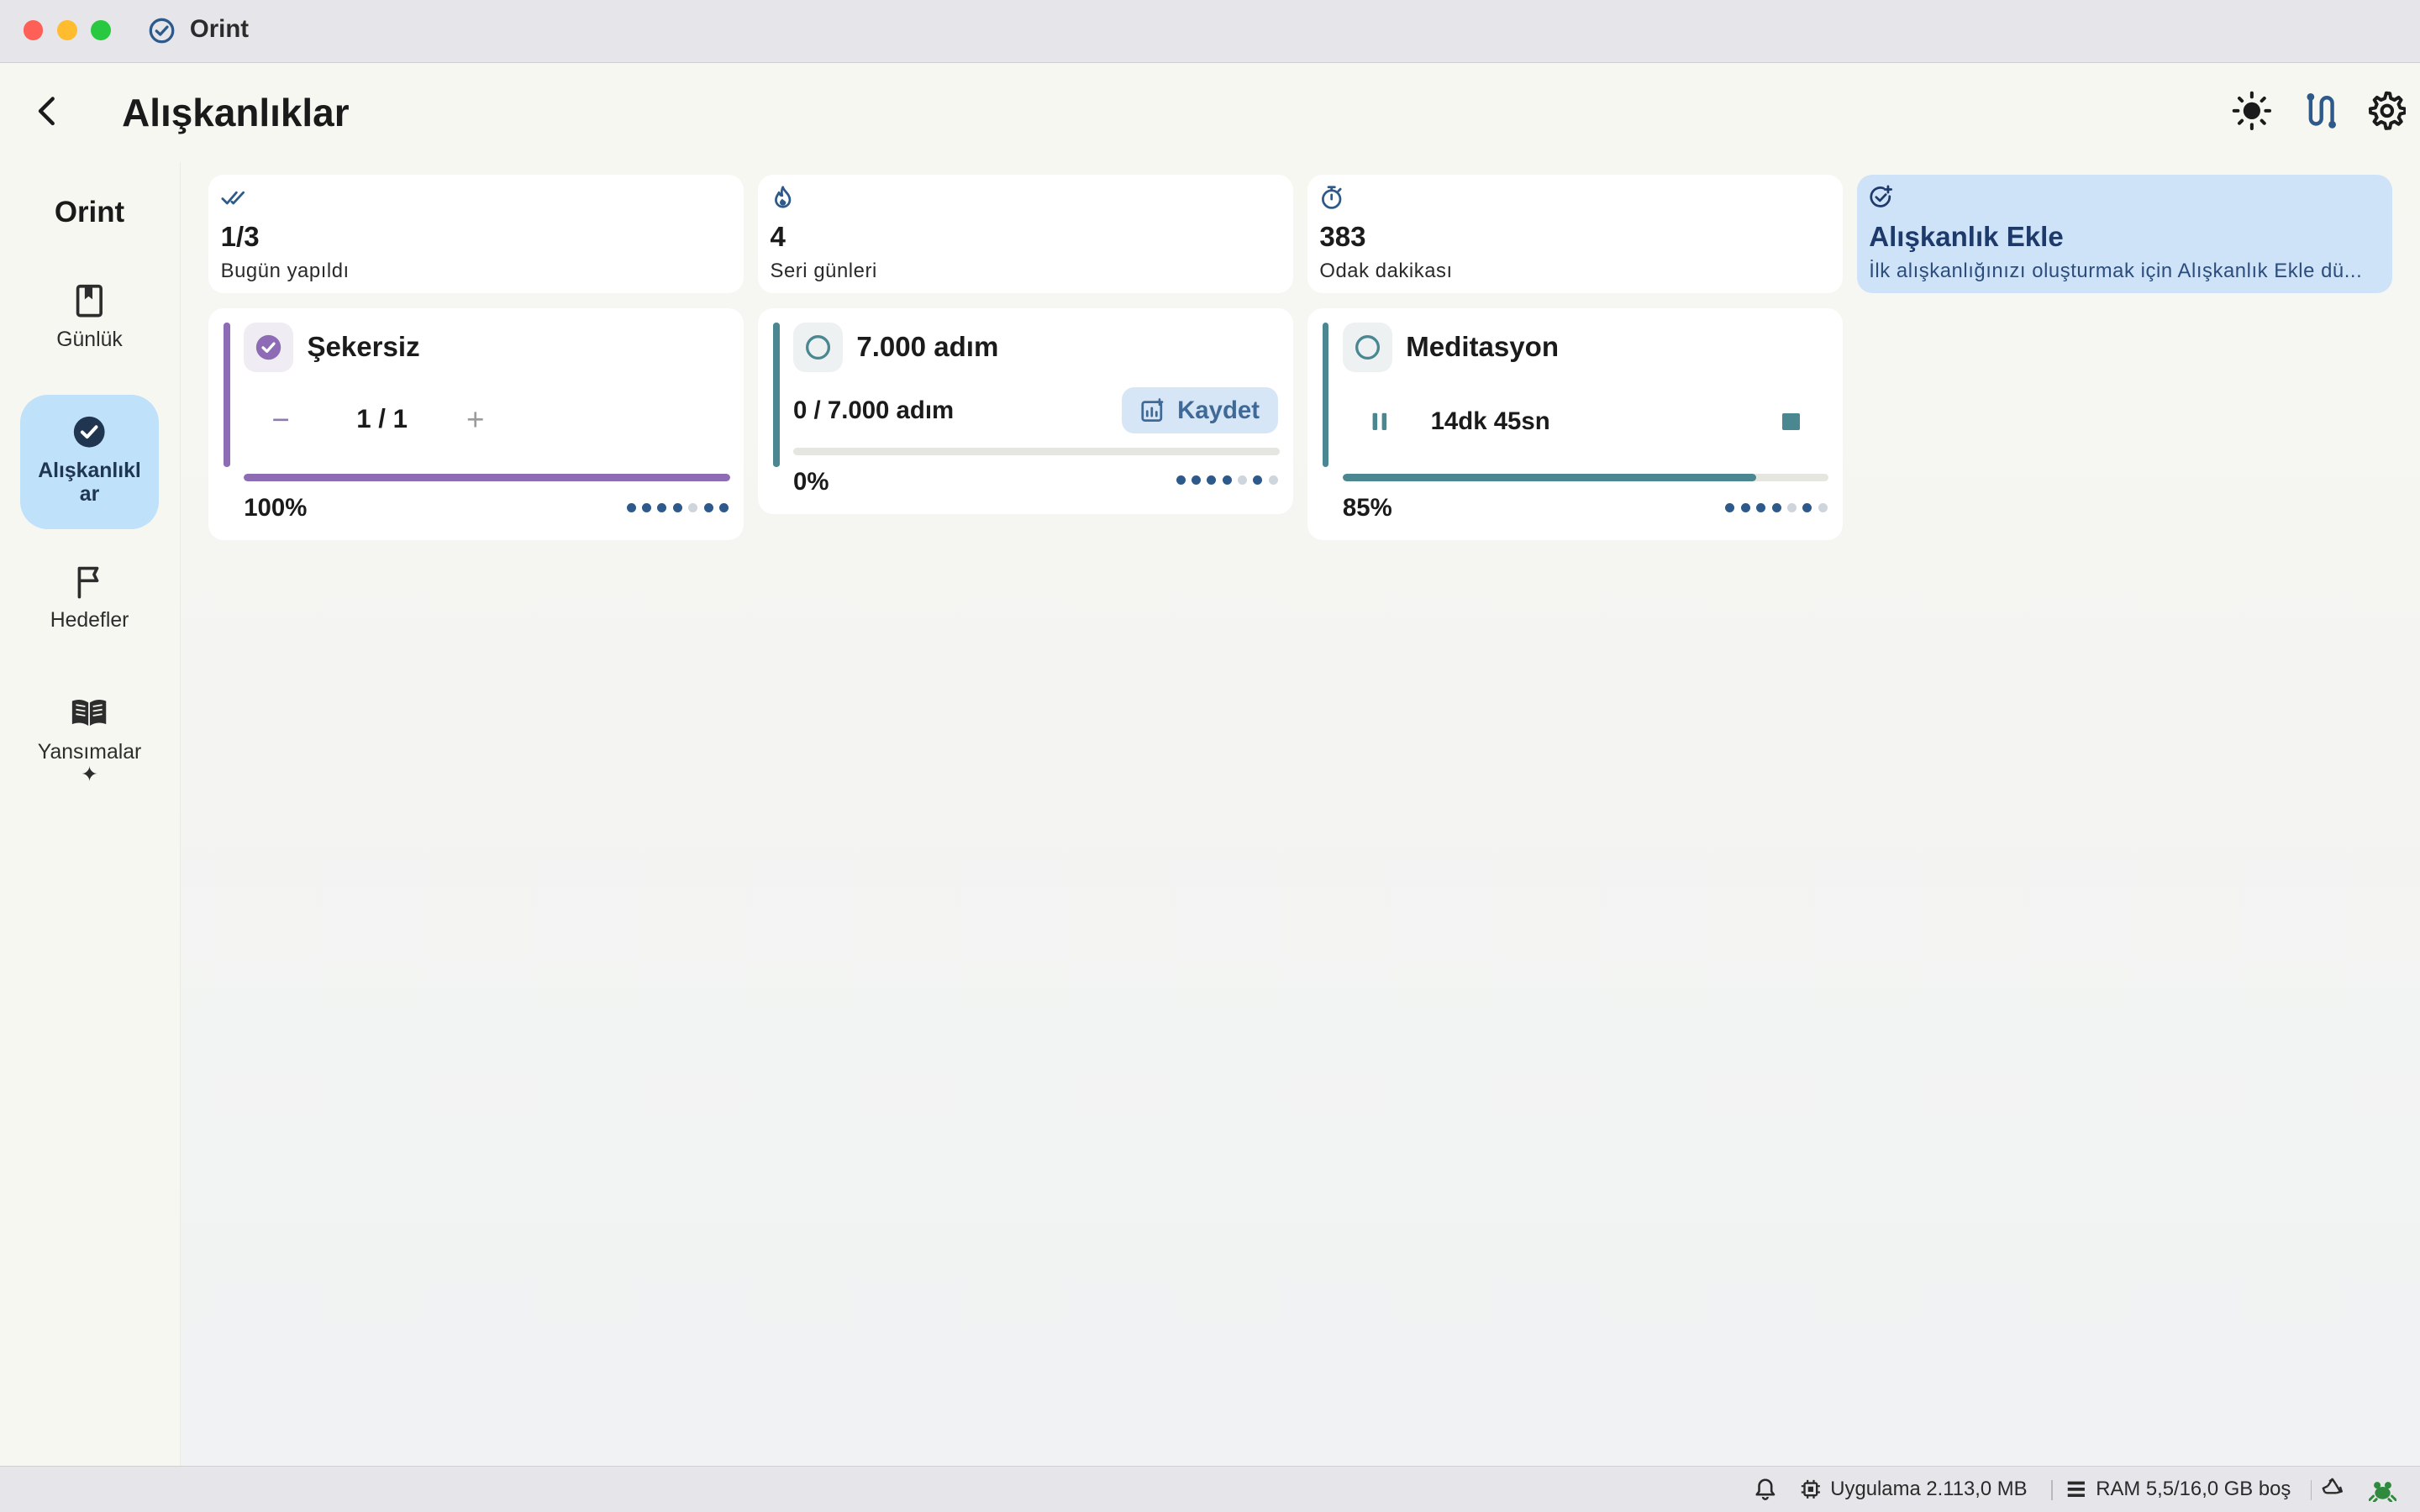 This screenshot has height=1512, width=2420. Describe the element at coordinates (90, 713) in the screenshot. I see `open-book-icon` at that location.